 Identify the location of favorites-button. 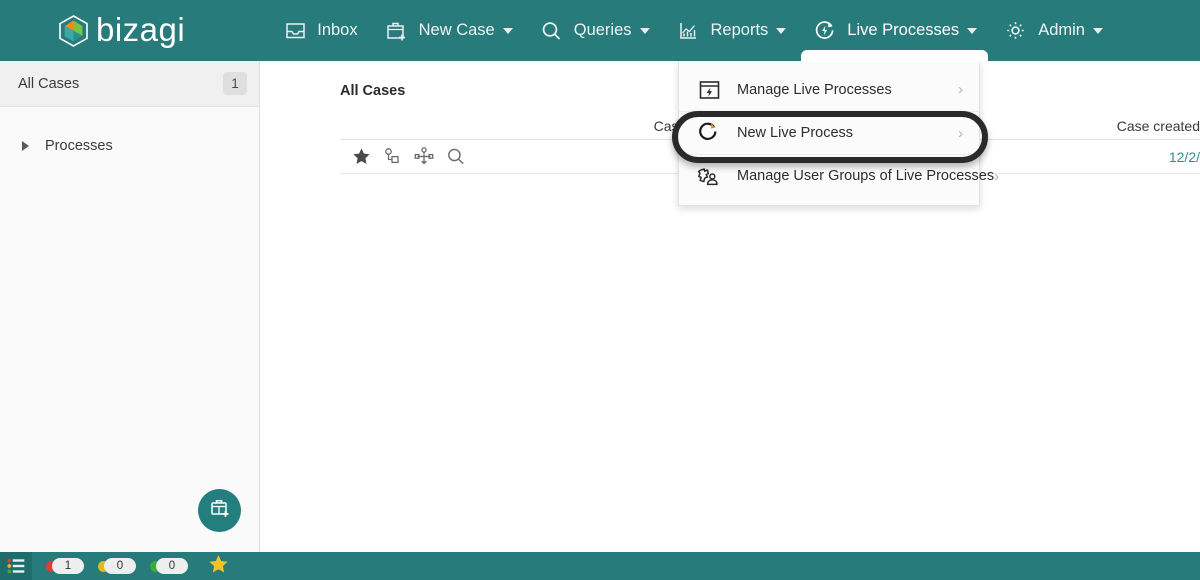
(218, 566).